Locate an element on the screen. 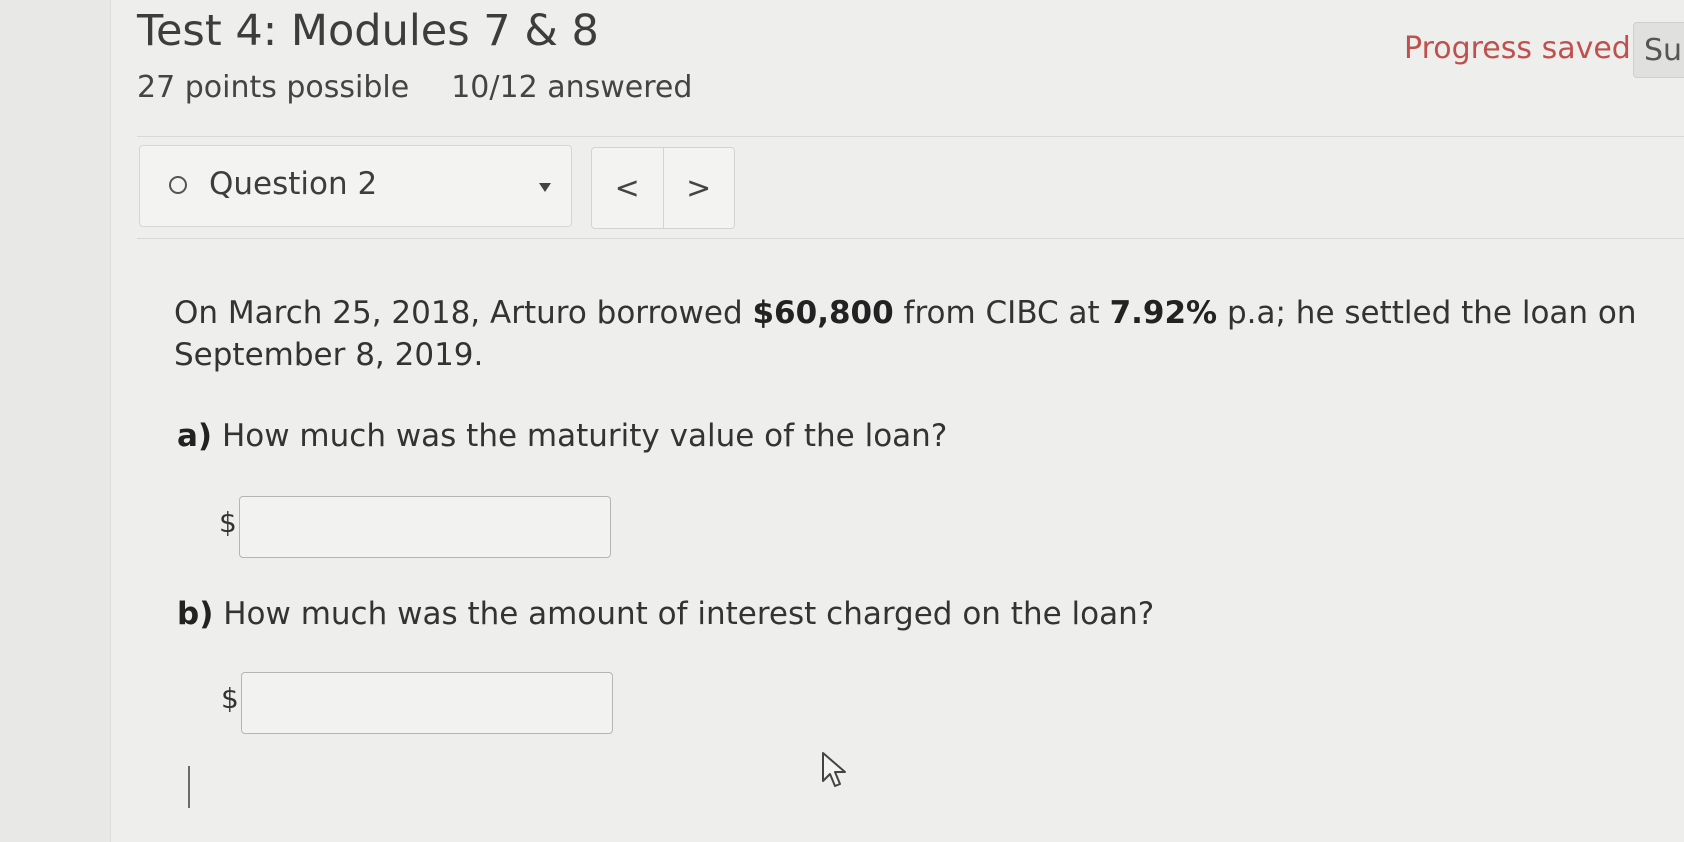 Image resolution: width=1684 pixels, height=842 pixels. question-status-circle-icon is located at coordinates (178, 185).